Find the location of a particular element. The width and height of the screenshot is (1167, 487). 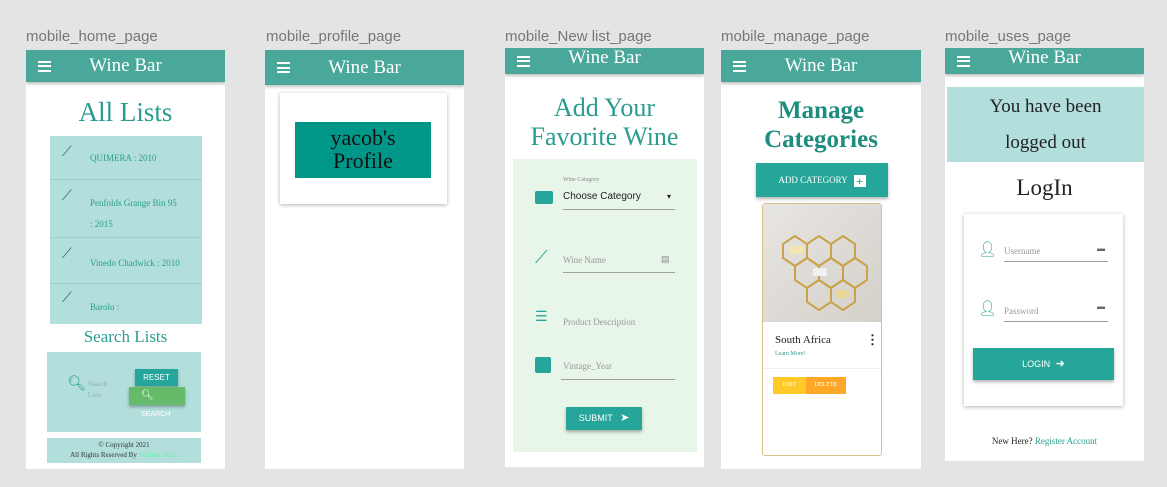

profile-card: yacob's Profile is located at coordinates (363, 148).